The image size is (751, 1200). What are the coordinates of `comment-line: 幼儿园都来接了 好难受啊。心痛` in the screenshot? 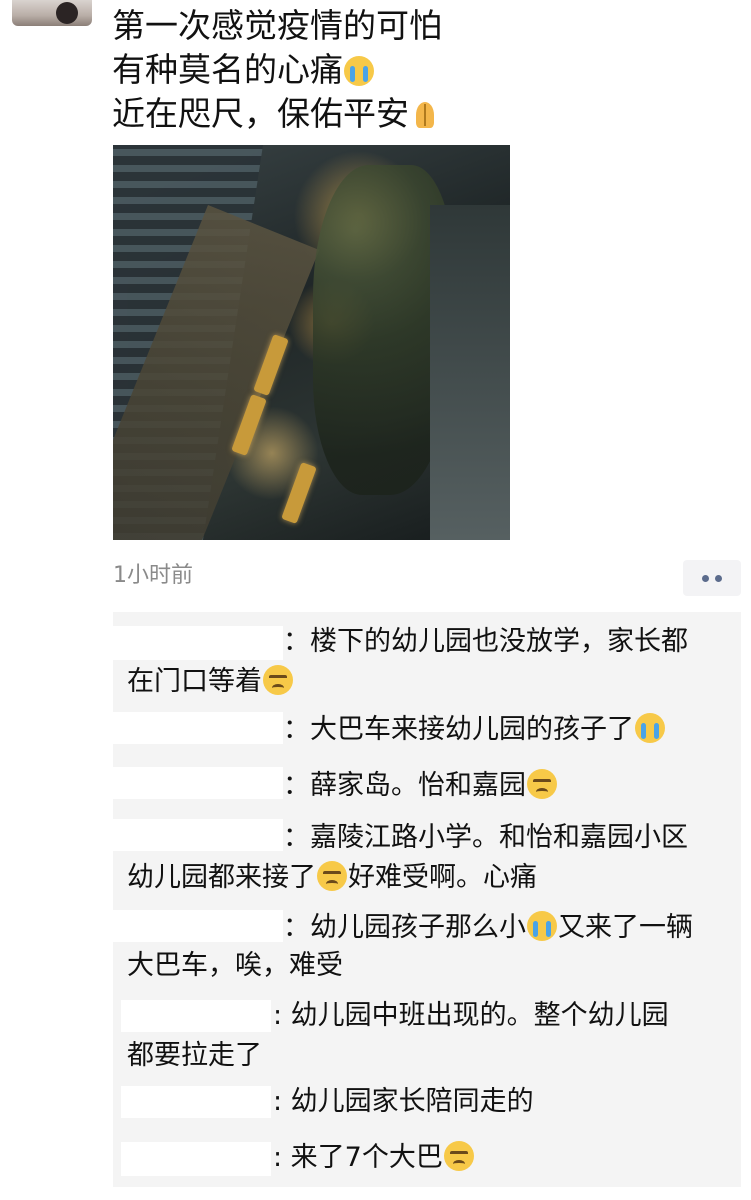 It's located at (332, 877).